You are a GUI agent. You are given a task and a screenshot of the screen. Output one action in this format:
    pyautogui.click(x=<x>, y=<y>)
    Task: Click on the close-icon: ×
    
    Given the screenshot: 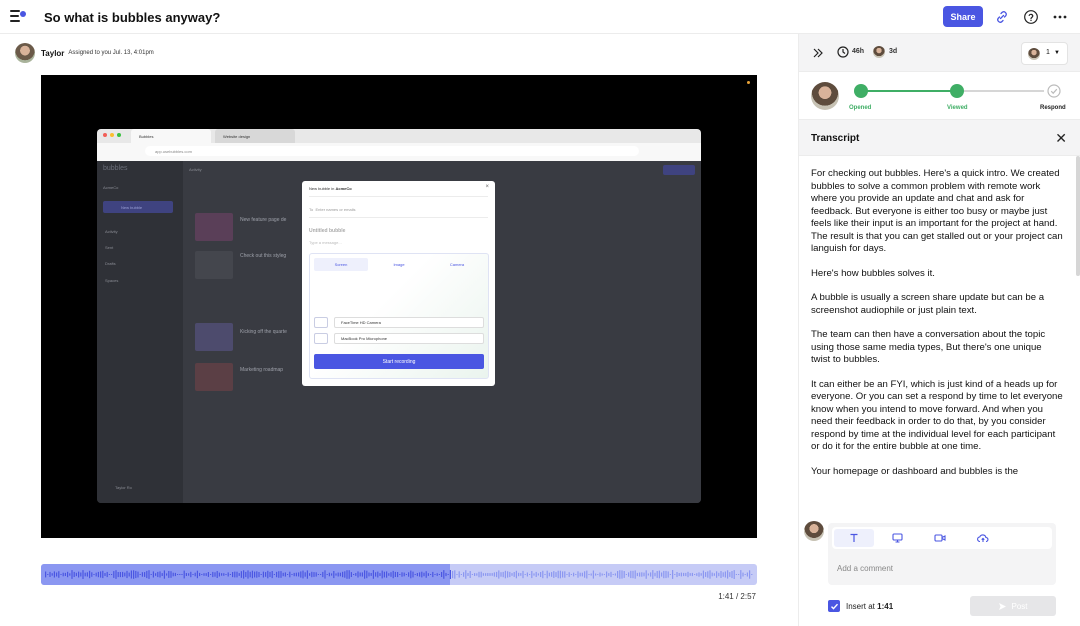 What is the action you would take?
    pyautogui.click(x=487, y=187)
    